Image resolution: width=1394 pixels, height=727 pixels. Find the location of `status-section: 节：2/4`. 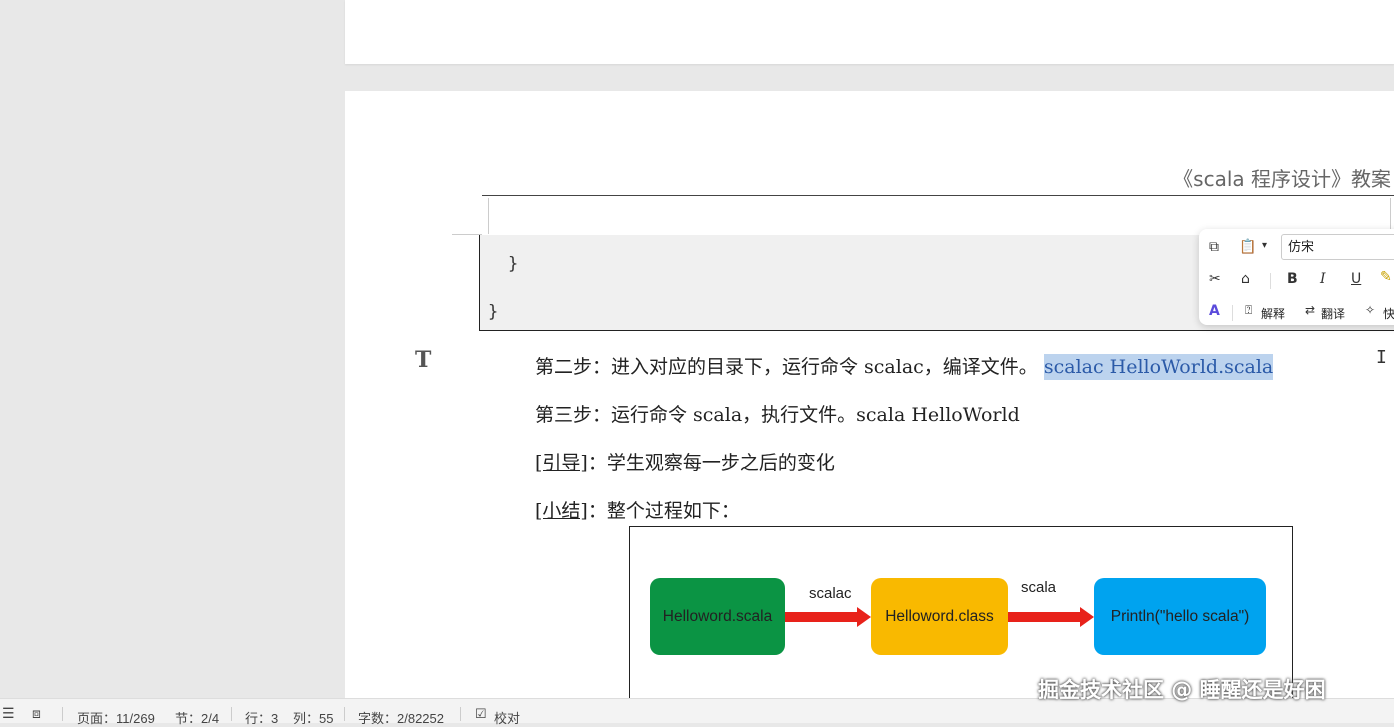

status-section: 节：2/4 is located at coordinates (197, 718).